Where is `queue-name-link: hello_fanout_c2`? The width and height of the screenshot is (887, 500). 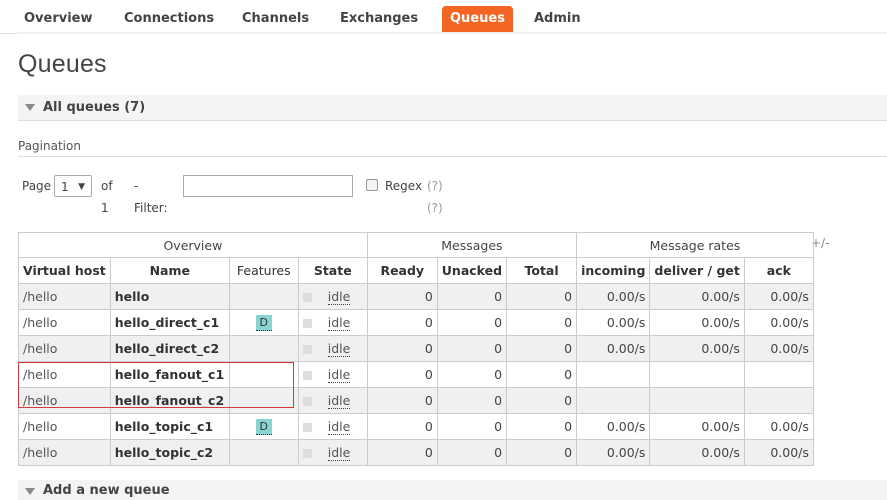 queue-name-link: hello_fanout_c2 is located at coordinates (169, 400).